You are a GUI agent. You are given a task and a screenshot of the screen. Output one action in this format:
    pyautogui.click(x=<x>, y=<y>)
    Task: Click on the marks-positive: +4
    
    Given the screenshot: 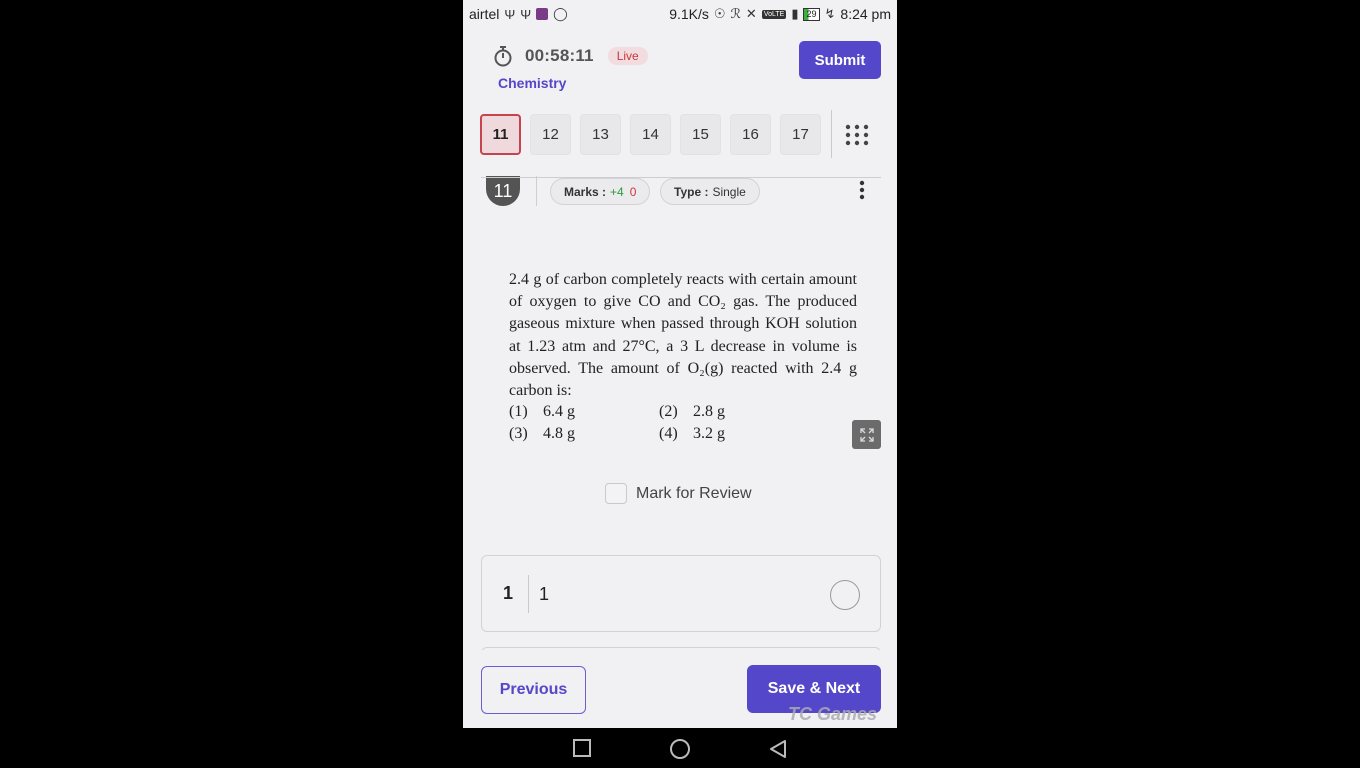 What is the action you would take?
    pyautogui.click(x=617, y=191)
    